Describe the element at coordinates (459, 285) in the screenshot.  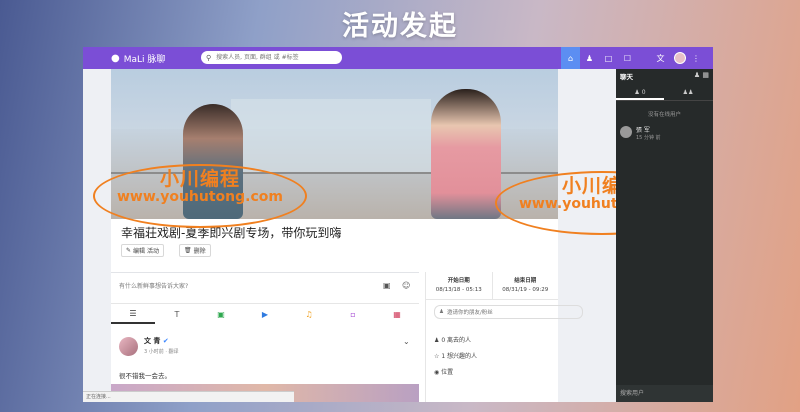
I see `start-date: 开始日期 08/13/18 - 05:13` at that location.